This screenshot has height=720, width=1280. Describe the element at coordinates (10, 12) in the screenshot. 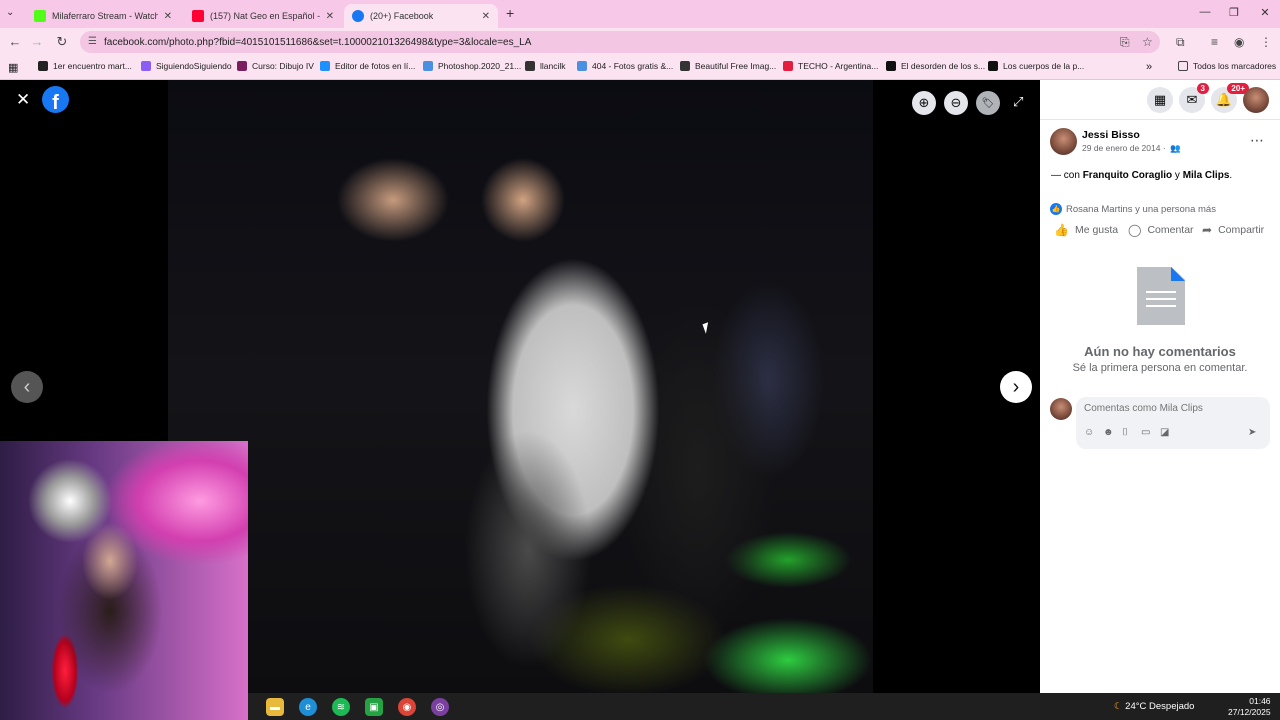

I see `tab-search-button: ⌄` at that location.